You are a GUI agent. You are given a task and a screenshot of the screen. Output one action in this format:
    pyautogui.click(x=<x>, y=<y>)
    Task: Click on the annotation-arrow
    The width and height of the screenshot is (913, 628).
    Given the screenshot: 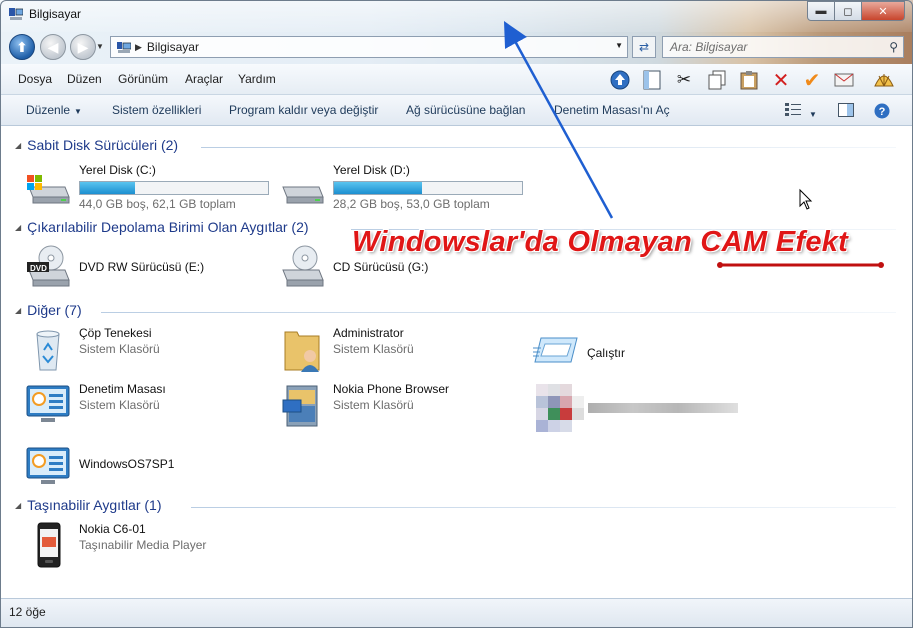 What is the action you would take?
    pyautogui.click(x=558, y=120)
    